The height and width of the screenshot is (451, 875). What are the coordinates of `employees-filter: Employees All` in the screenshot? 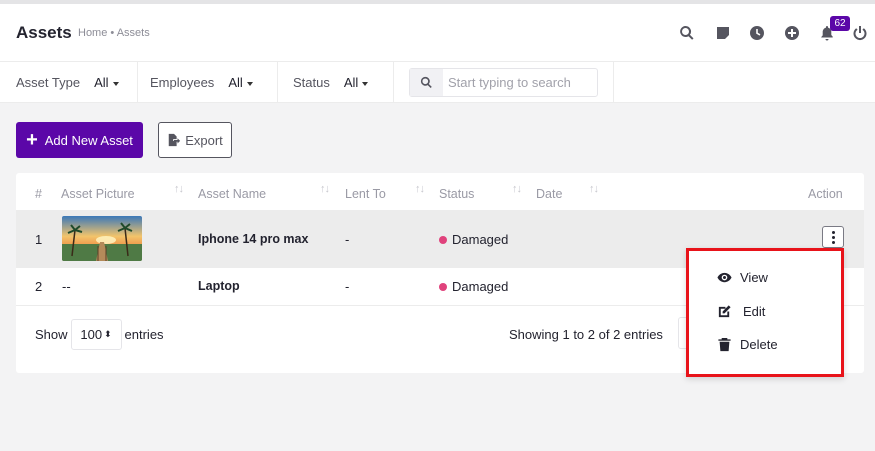 It's located at (201, 82).